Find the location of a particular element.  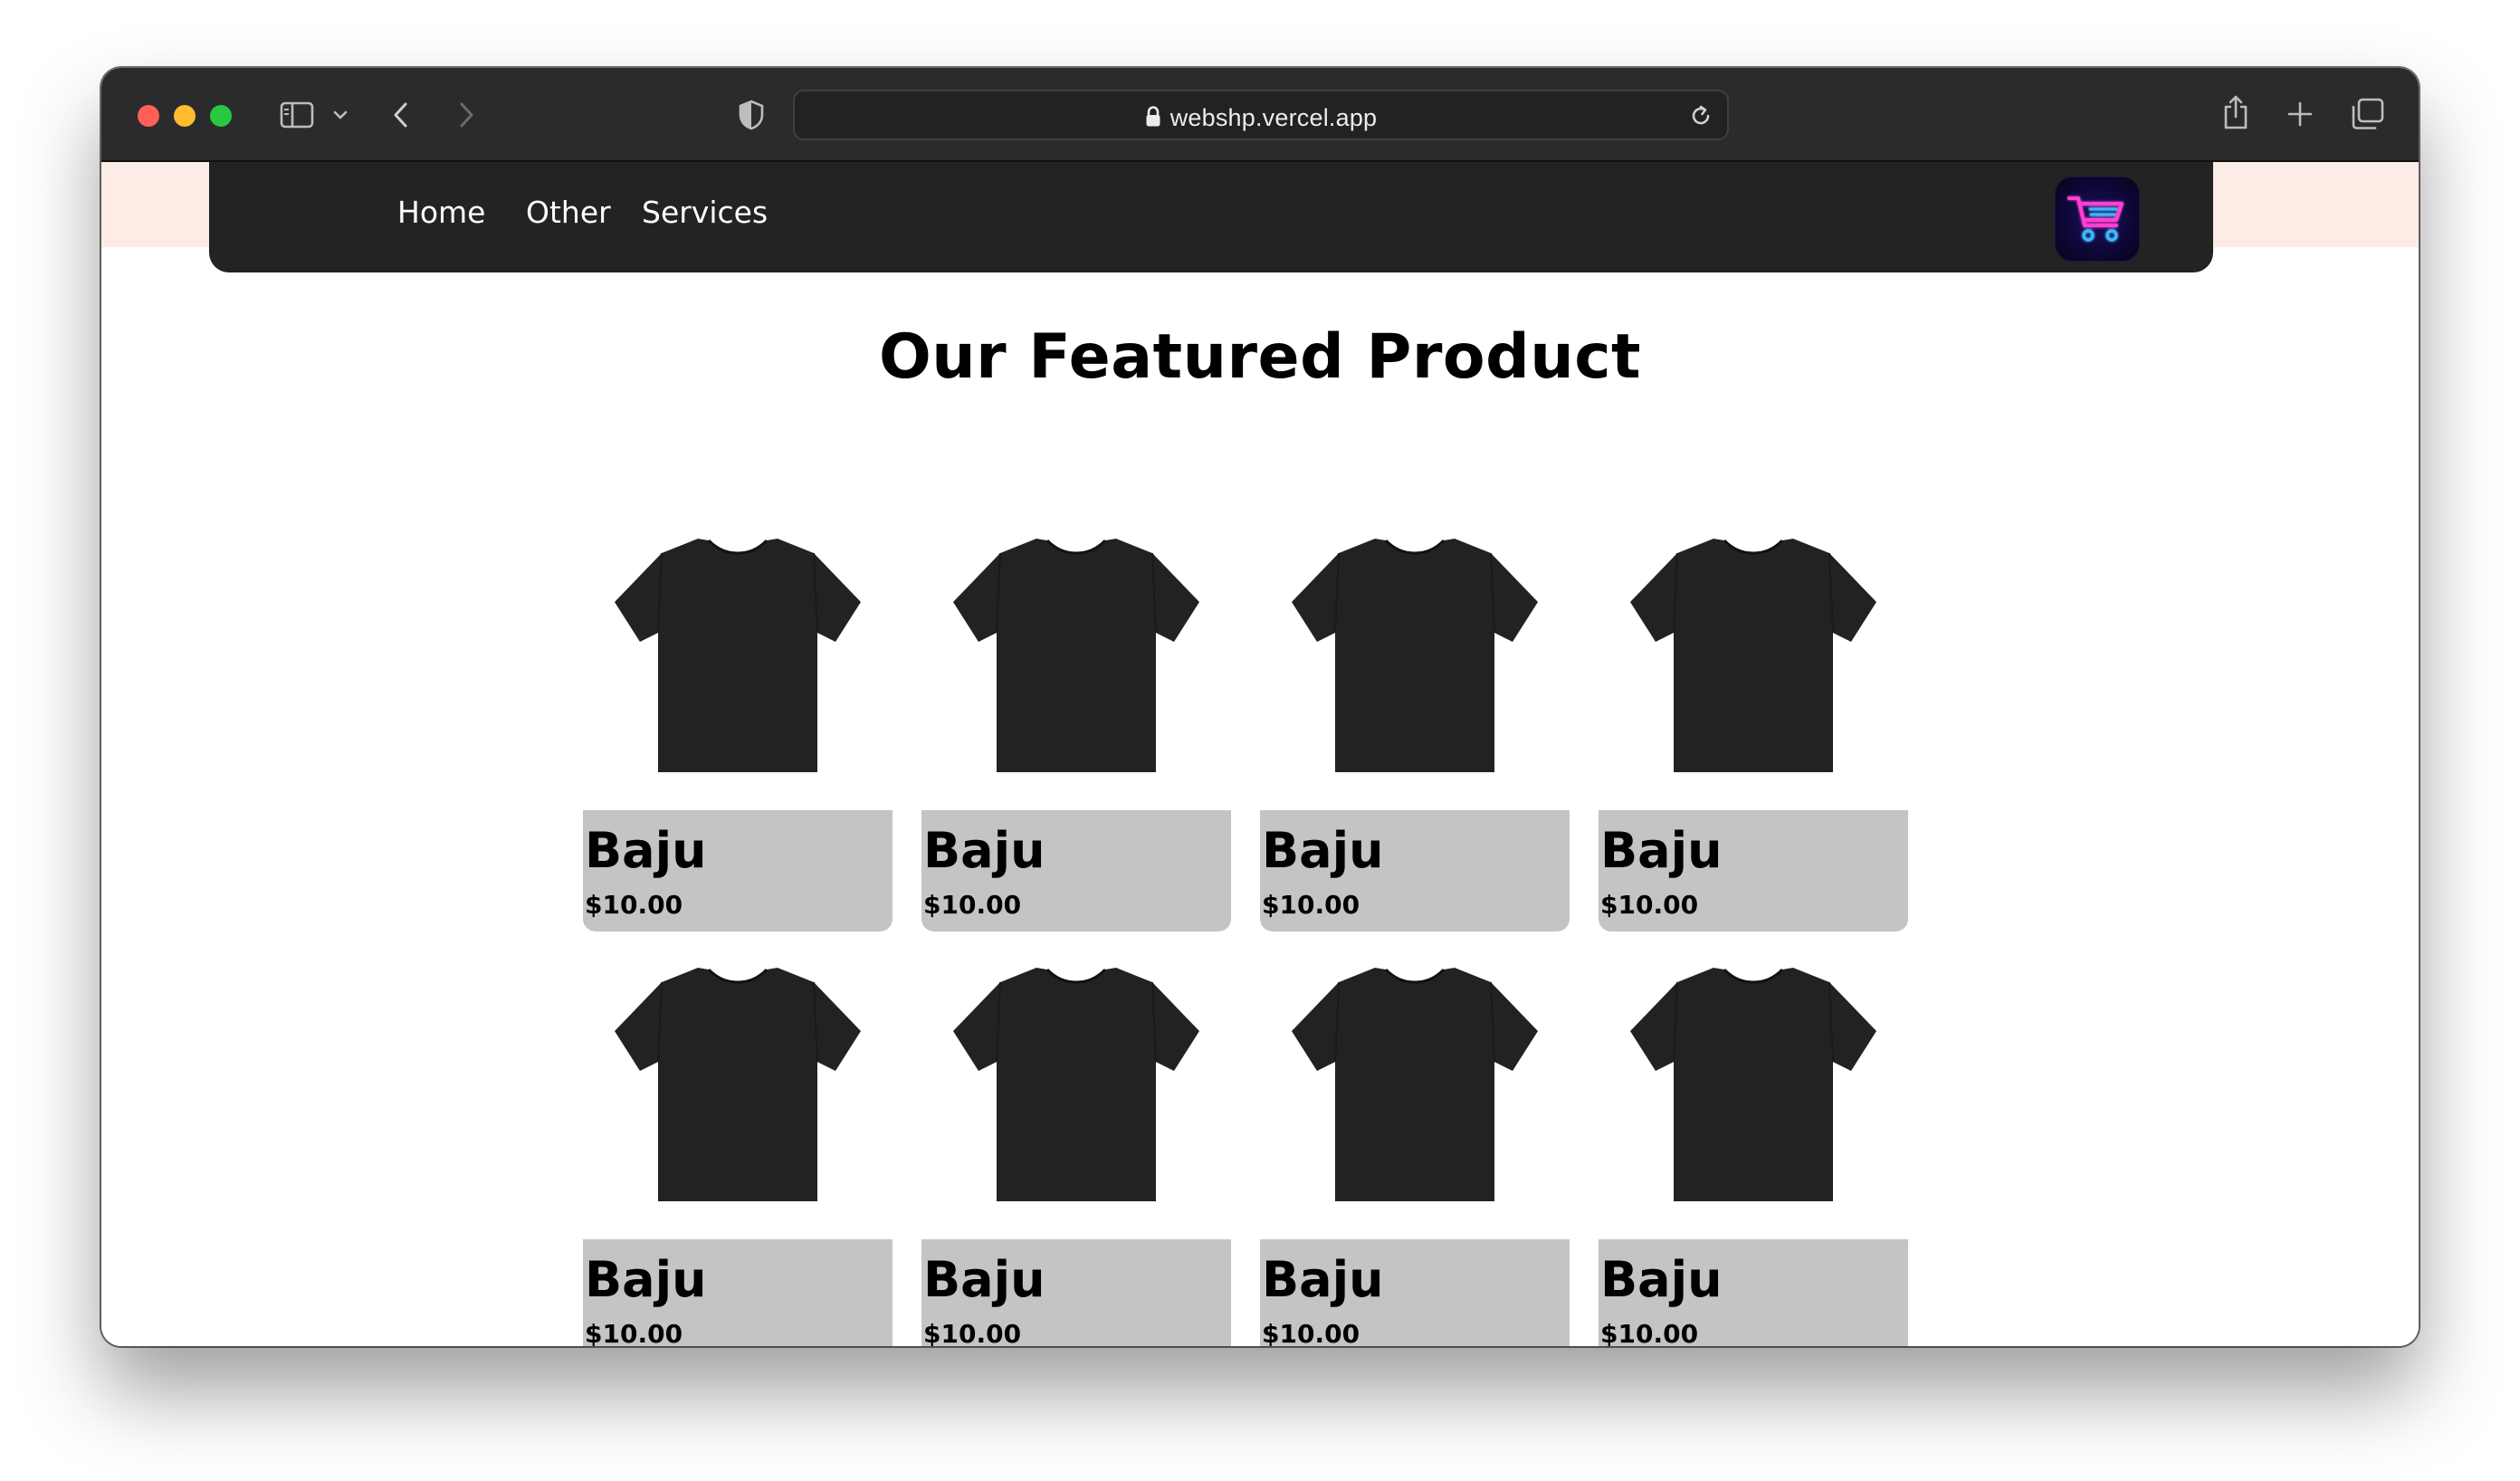

sidebar-icon is located at coordinates (297, 115).